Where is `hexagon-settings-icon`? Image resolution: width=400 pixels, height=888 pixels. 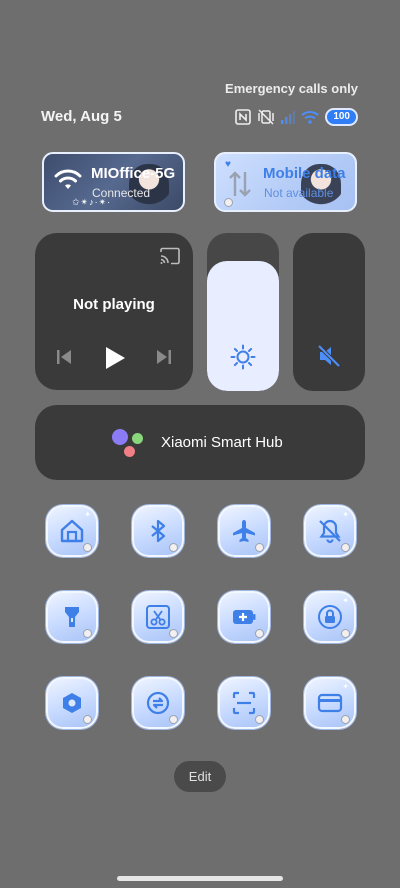
hexagon-settings-icon is located at coordinates (72, 703).